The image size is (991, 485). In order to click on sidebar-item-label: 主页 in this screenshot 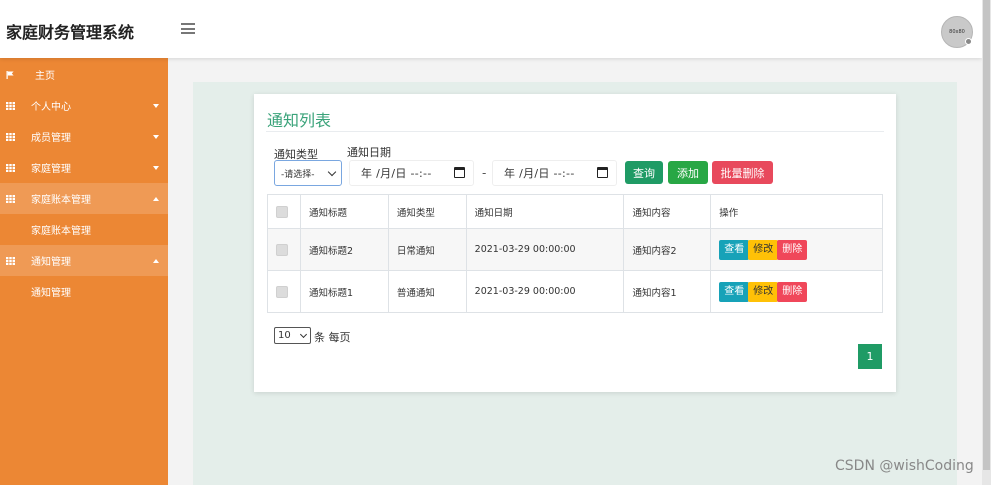, I will do `click(45, 76)`.